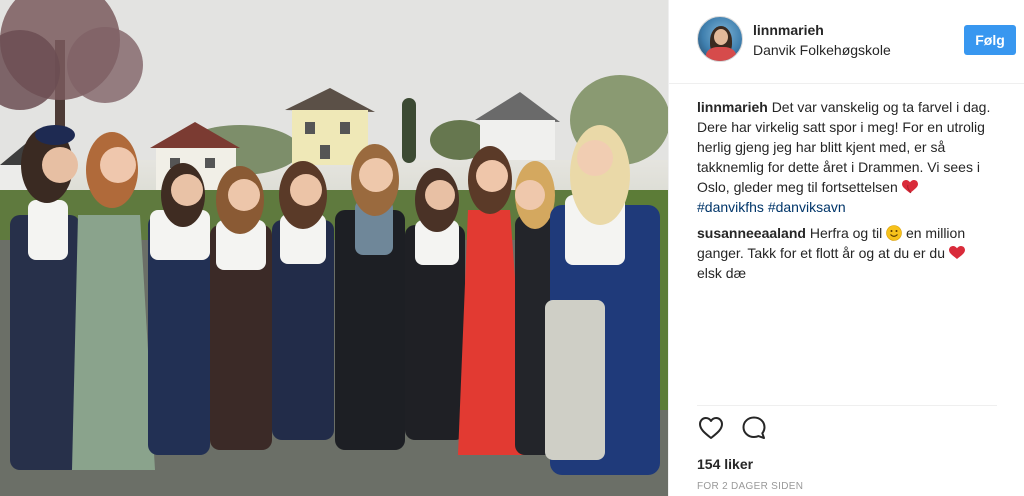  What do you see at coordinates (847, 405) in the screenshot?
I see `divider` at bounding box center [847, 405].